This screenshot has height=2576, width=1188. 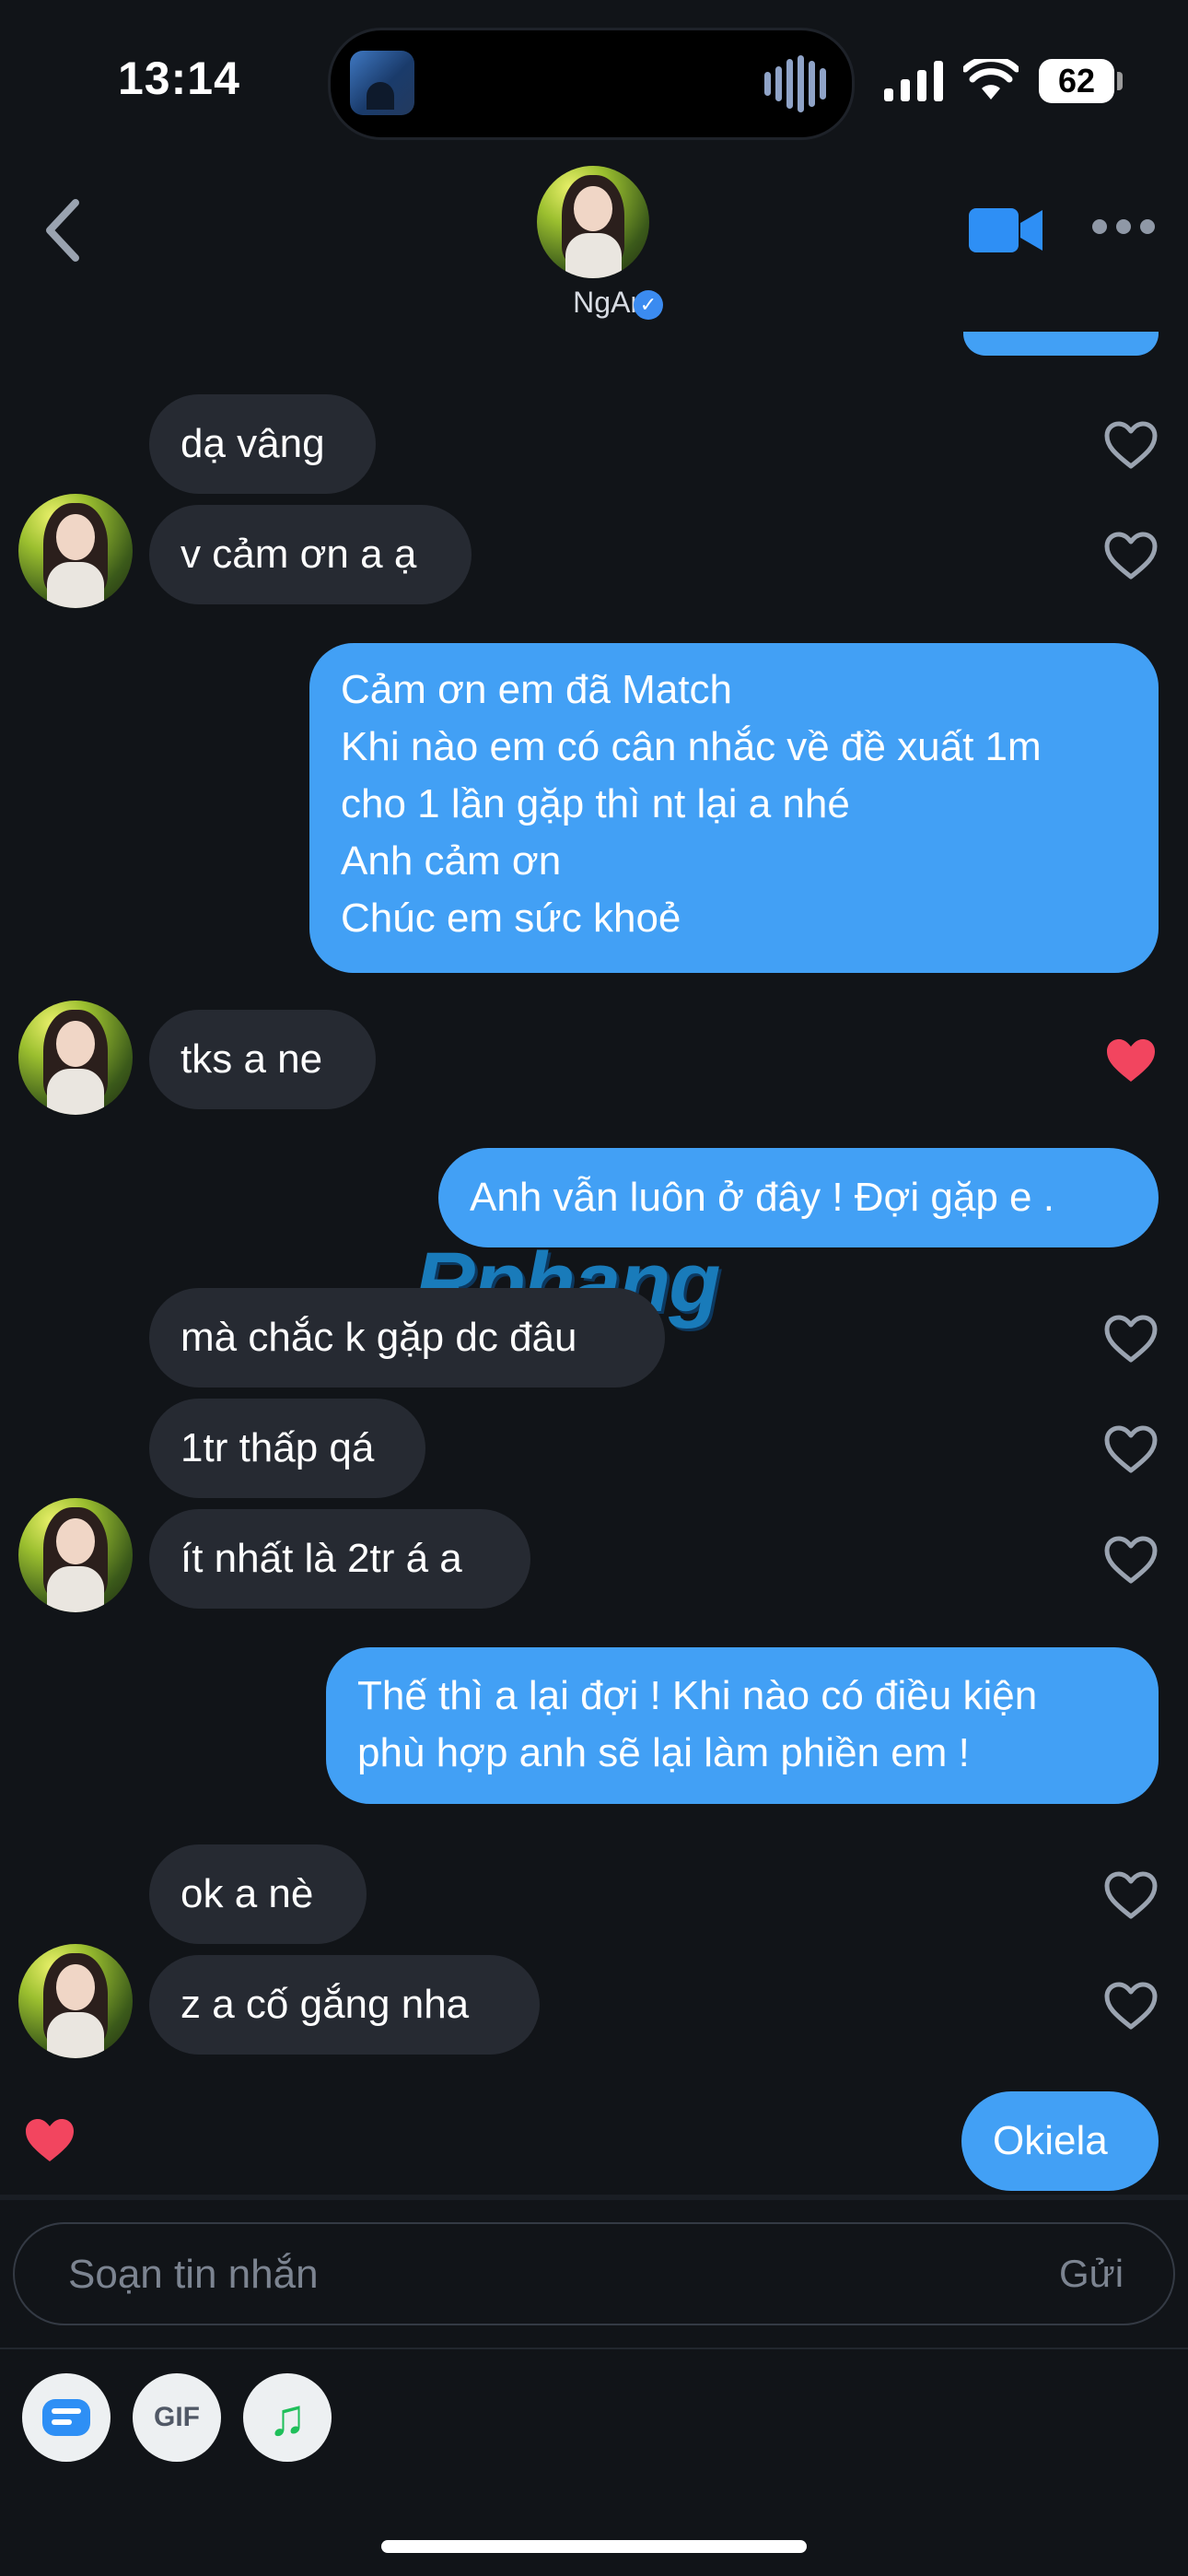 I want to click on incoming-message: mà chắc k gặp dc đâu, so click(x=407, y=1338).